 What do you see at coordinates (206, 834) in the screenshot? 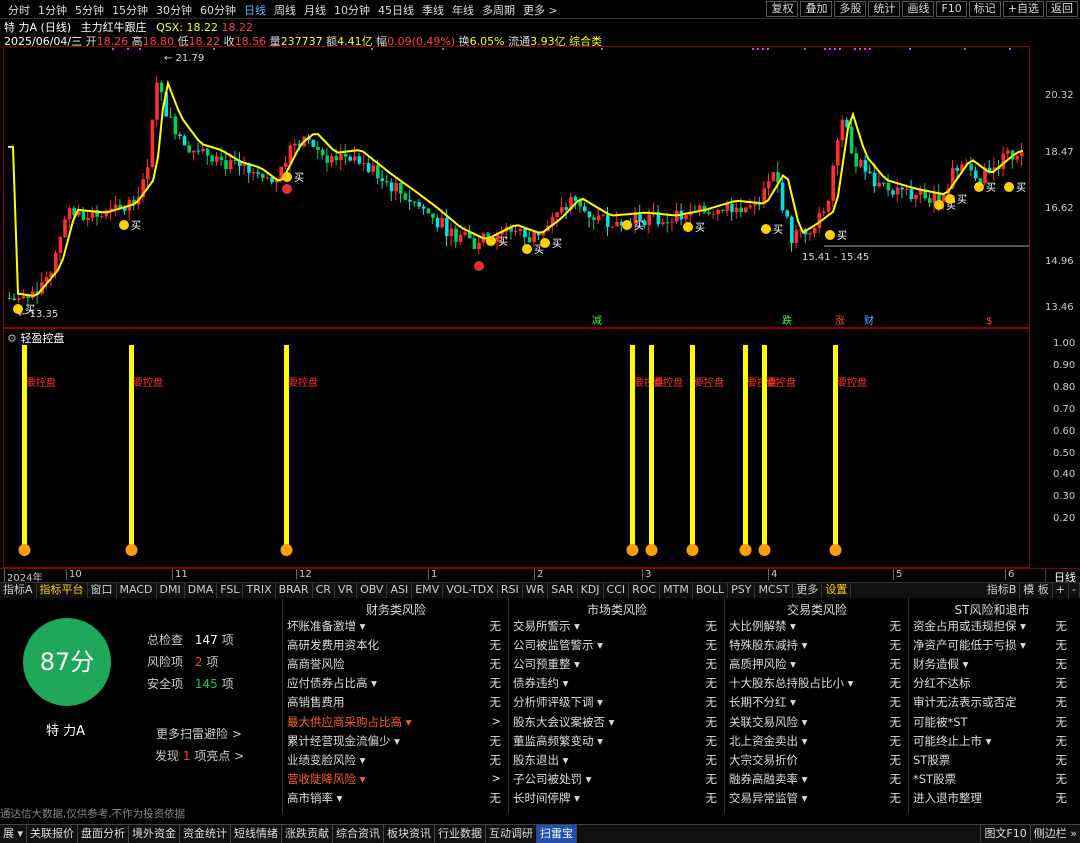
I see `bottom-tab: 资金统计` at bounding box center [206, 834].